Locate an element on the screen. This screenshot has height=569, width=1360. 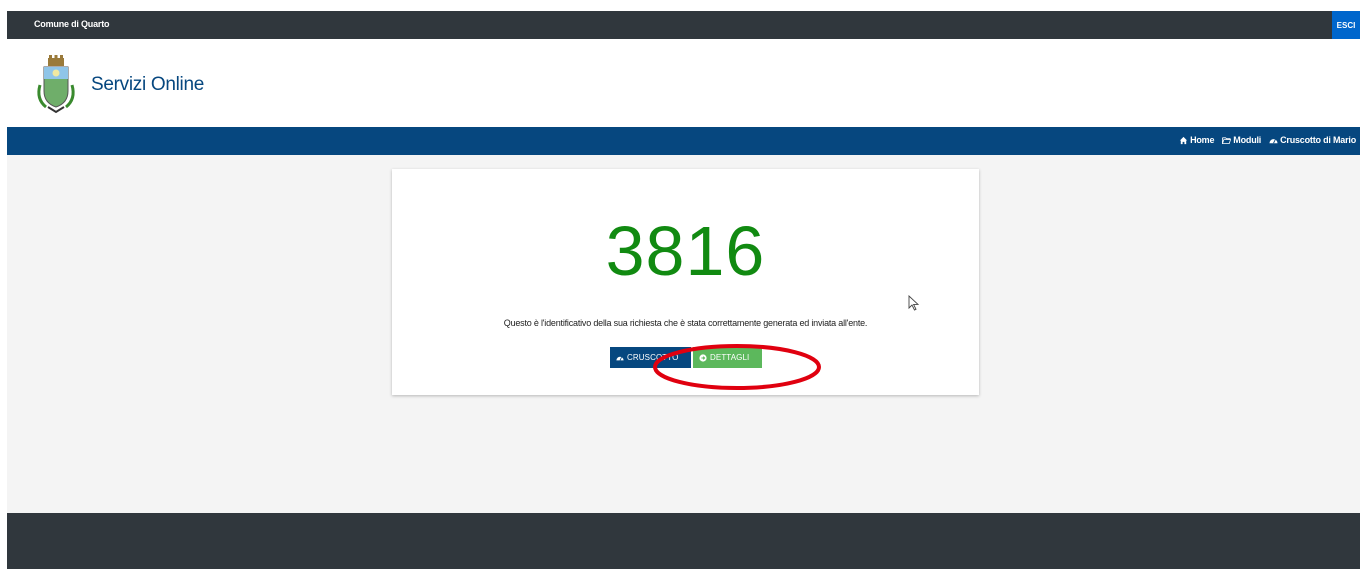
folder-open-icon is located at coordinates (1227, 140).